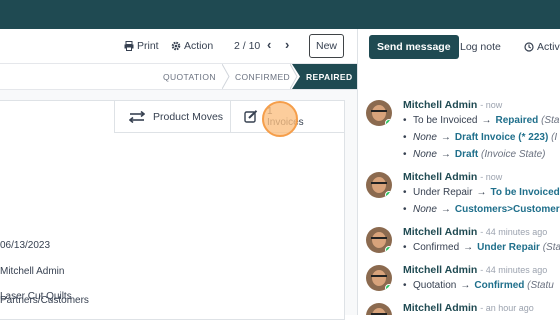 The image size is (560, 320). What do you see at coordinates (189, 76) in the screenshot?
I see `stage-quotation: QUOTATION` at bounding box center [189, 76].